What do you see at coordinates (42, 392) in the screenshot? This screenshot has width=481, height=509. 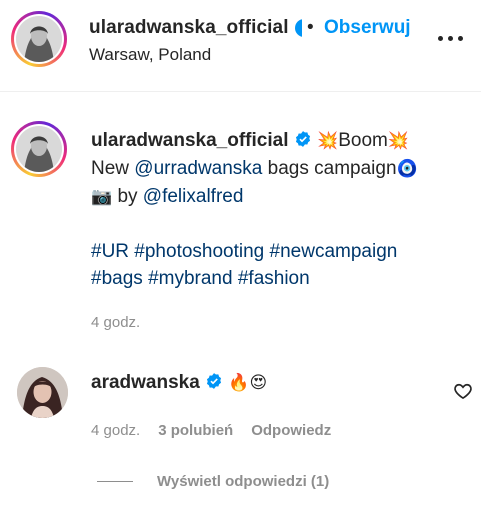 I see `comment-avatar` at bounding box center [42, 392].